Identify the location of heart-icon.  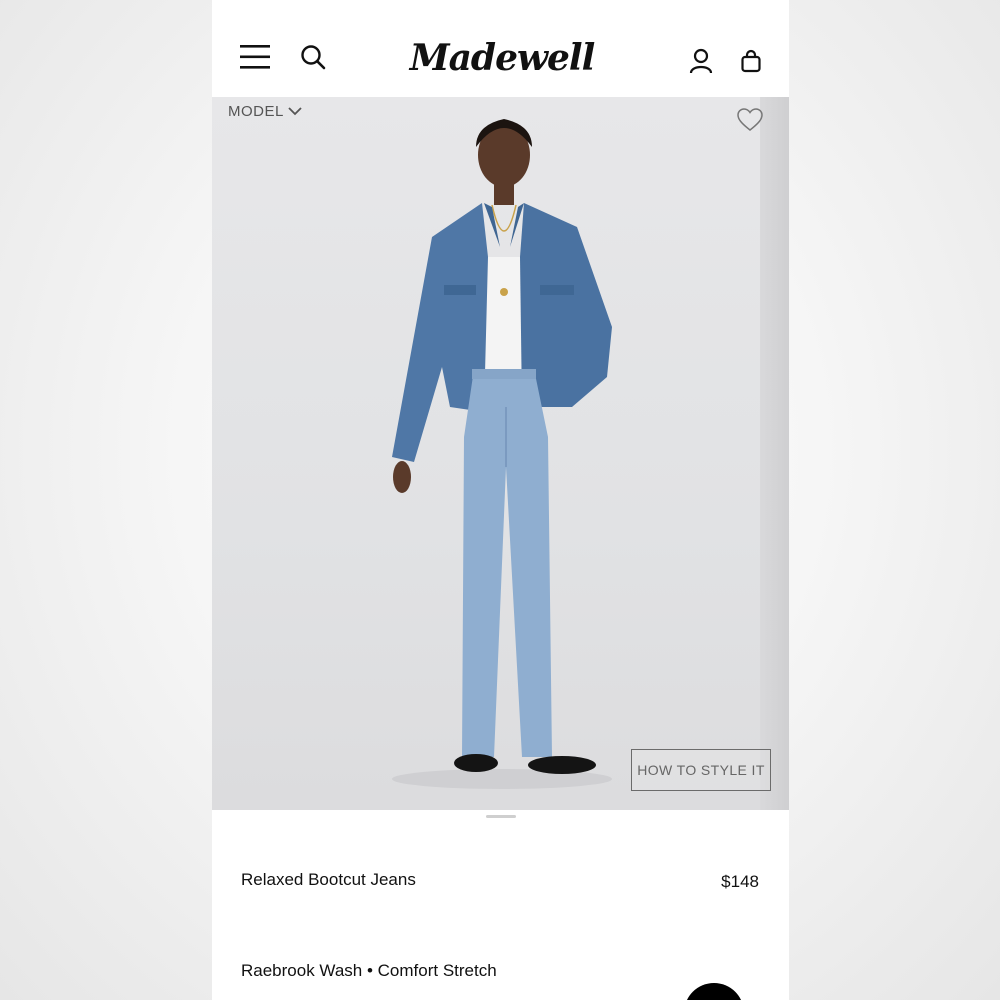
(750, 120).